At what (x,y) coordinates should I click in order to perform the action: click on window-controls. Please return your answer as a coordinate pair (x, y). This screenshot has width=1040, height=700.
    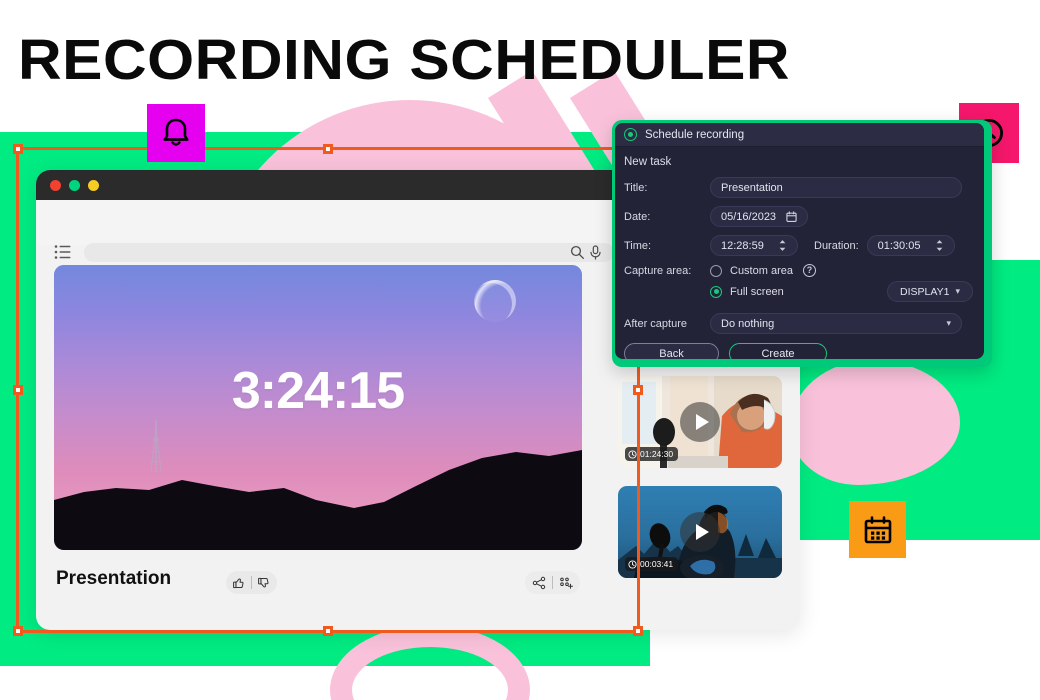
    Looking at the image, I should click on (74, 185).